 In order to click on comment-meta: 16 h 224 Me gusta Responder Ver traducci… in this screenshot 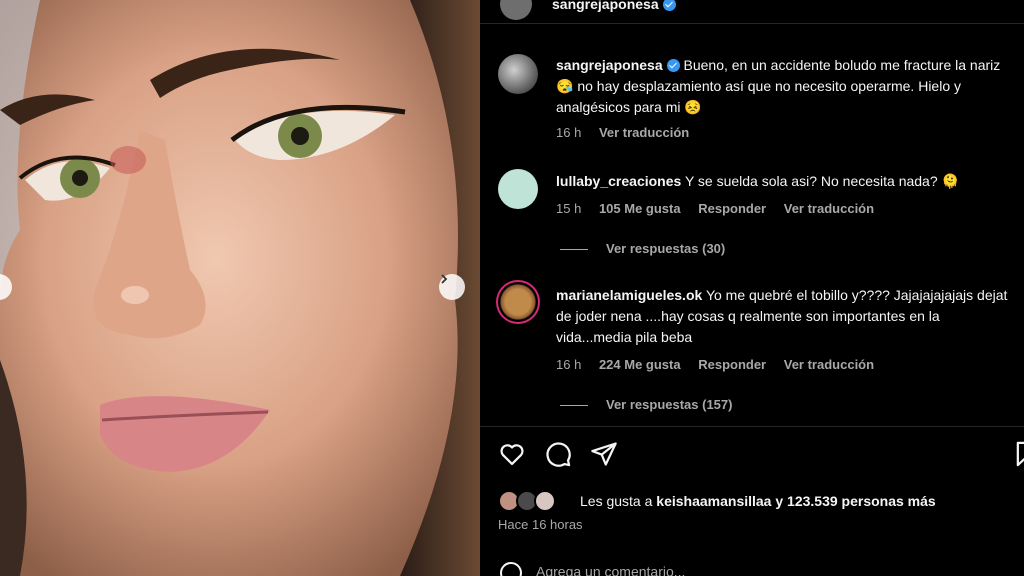, I will do `click(722, 364)`.